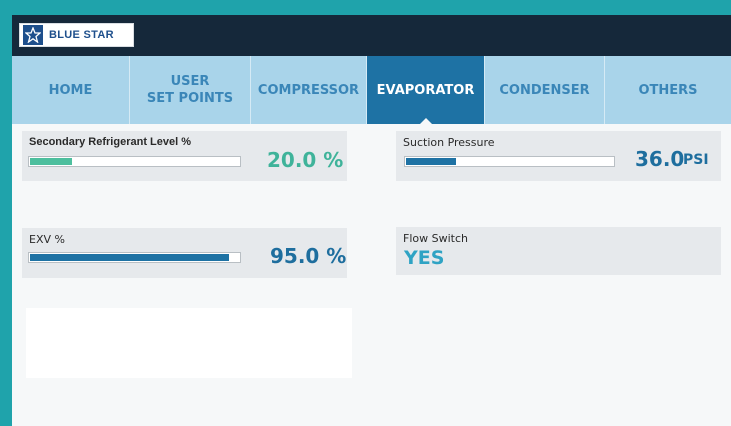  I want to click on secondary-refrigerant-label: Secondary Refrigerant Level %, so click(110, 142).